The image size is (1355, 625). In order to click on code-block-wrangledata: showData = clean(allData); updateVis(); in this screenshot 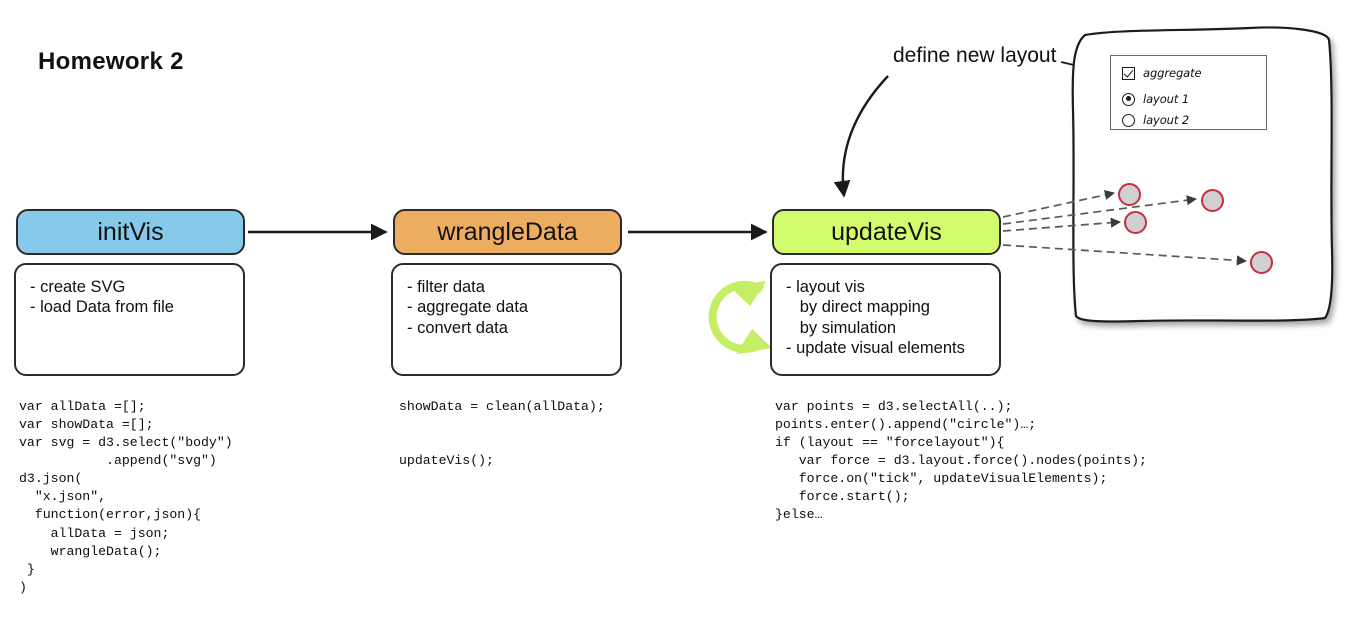, I will do `click(502, 434)`.